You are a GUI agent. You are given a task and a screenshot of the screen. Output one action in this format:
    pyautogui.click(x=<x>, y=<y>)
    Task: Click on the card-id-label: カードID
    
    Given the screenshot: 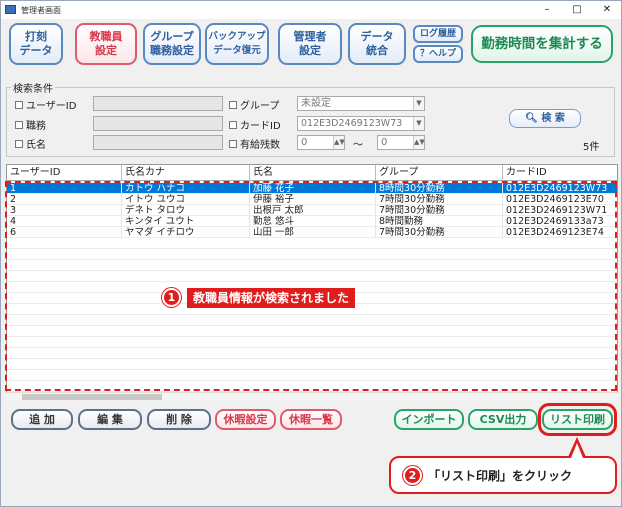 What is the action you would take?
    pyautogui.click(x=260, y=126)
    